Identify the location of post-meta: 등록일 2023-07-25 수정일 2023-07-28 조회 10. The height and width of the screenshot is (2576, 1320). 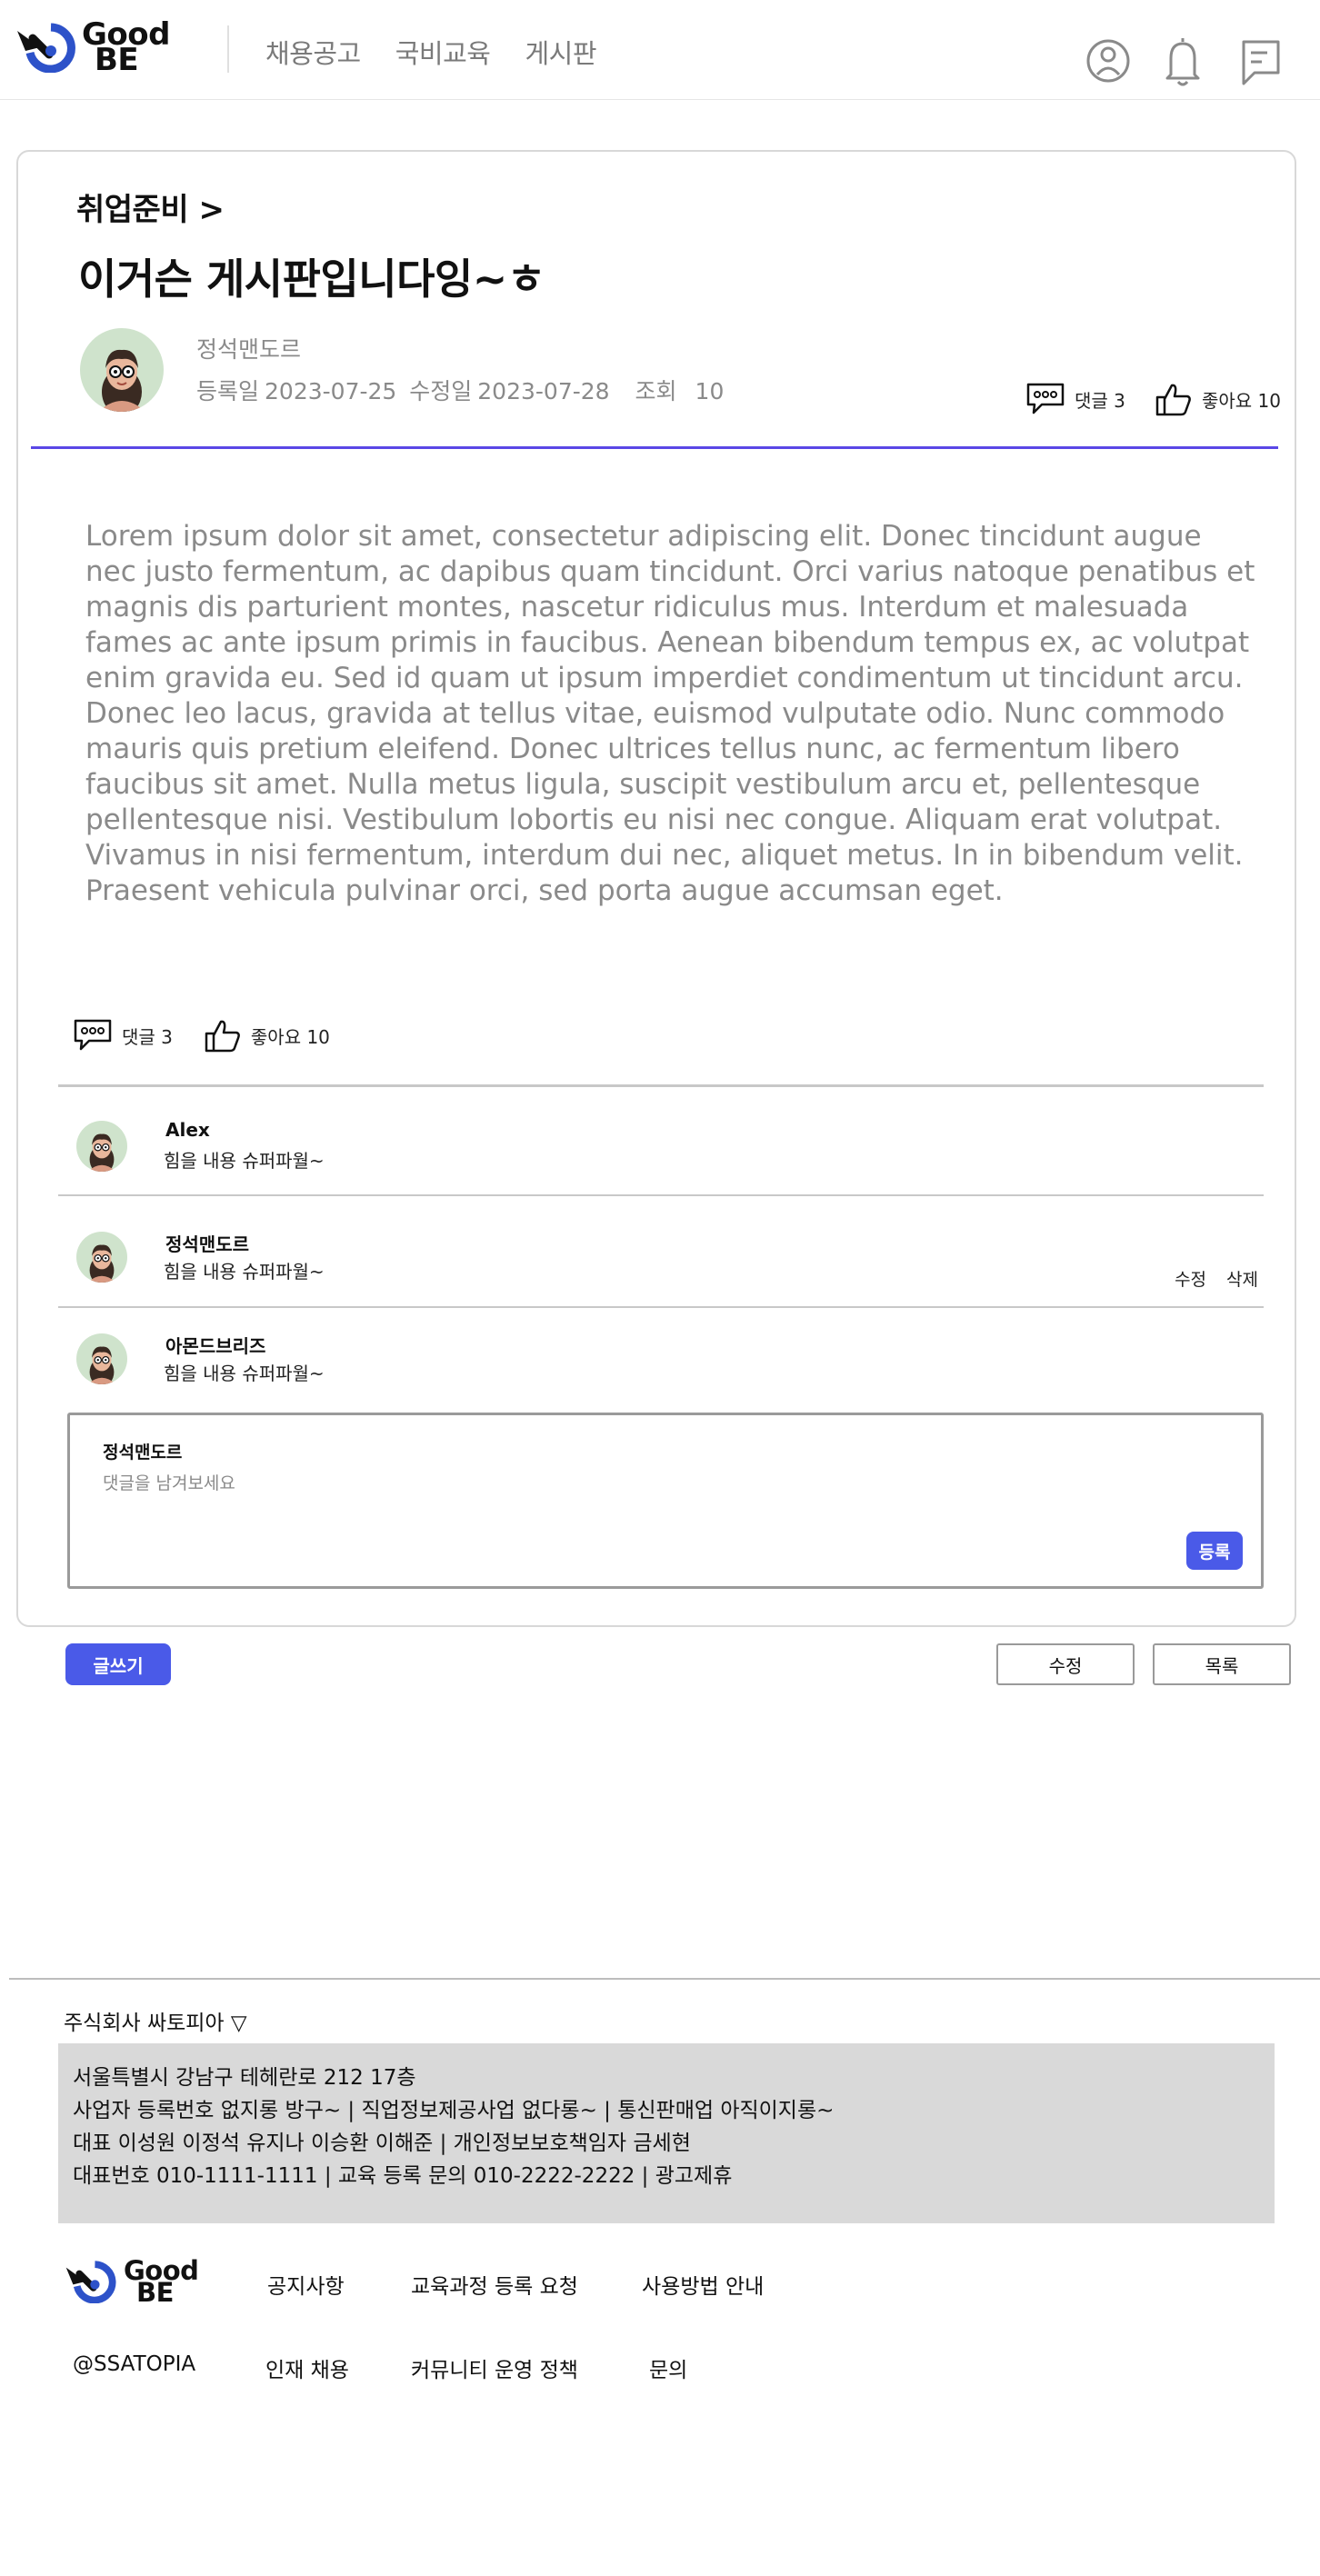
(463, 390).